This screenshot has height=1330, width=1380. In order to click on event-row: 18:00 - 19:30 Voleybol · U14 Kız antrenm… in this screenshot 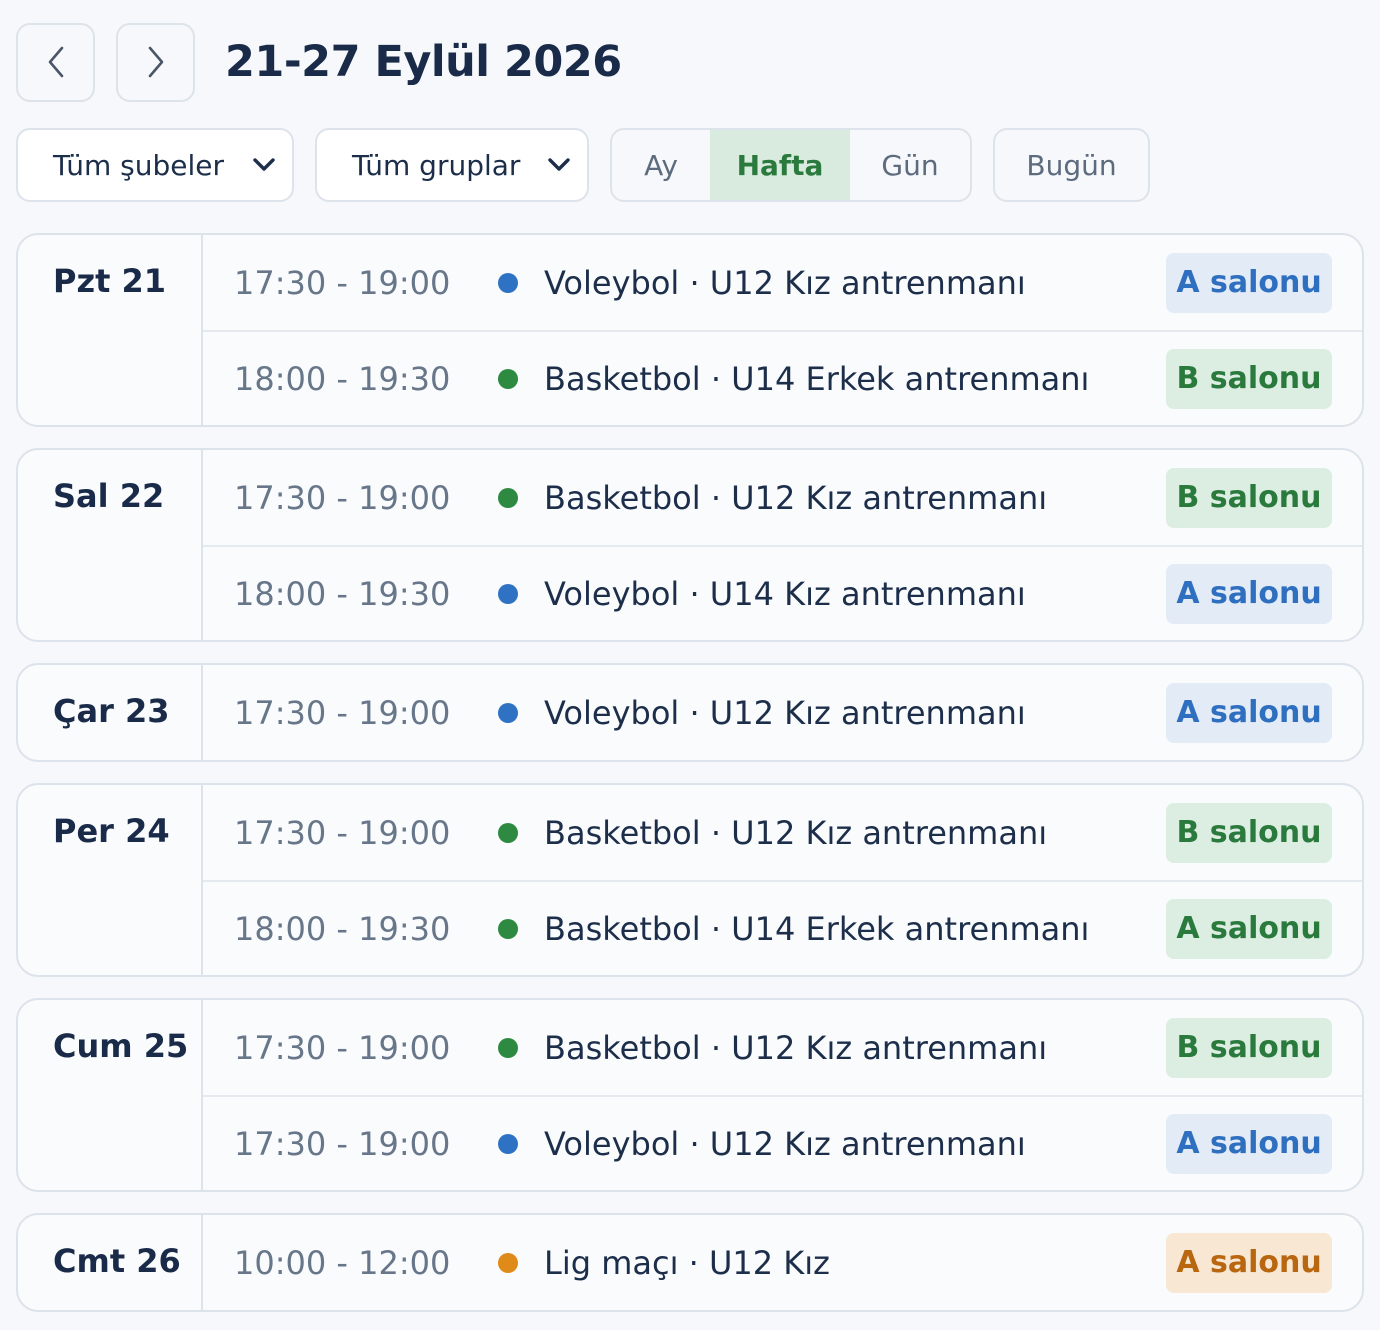, I will do `click(782, 592)`.